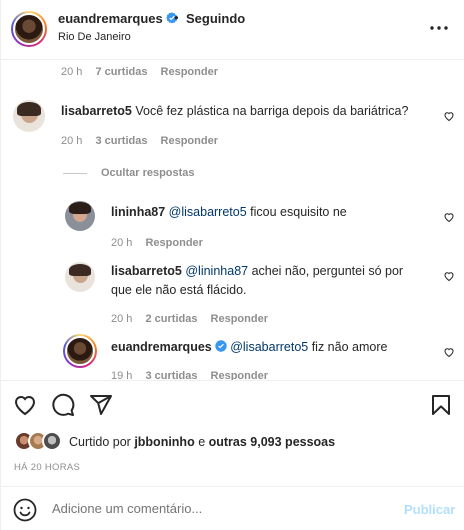 The width and height of the screenshot is (464, 530). Describe the element at coordinates (101, 405) in the screenshot. I see `share-icon` at that location.